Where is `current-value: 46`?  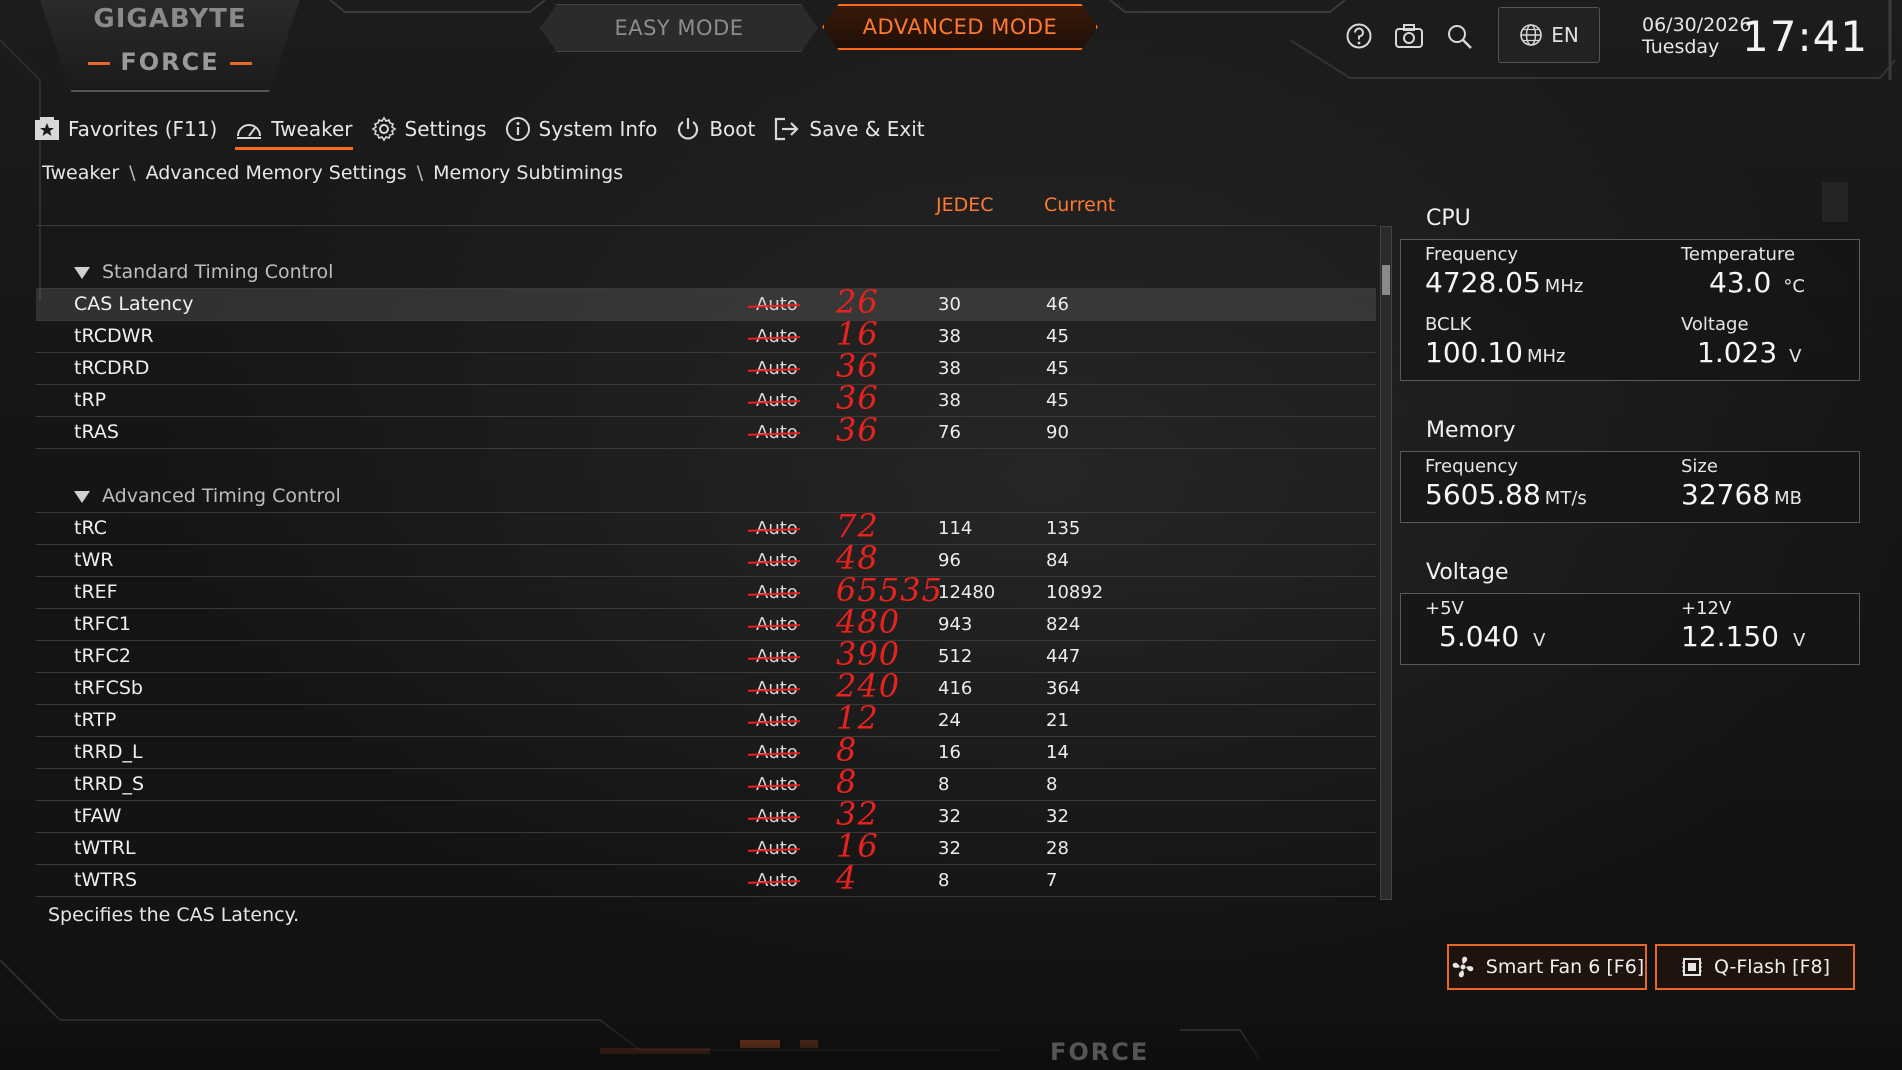
current-value: 46 is located at coordinates (1057, 304).